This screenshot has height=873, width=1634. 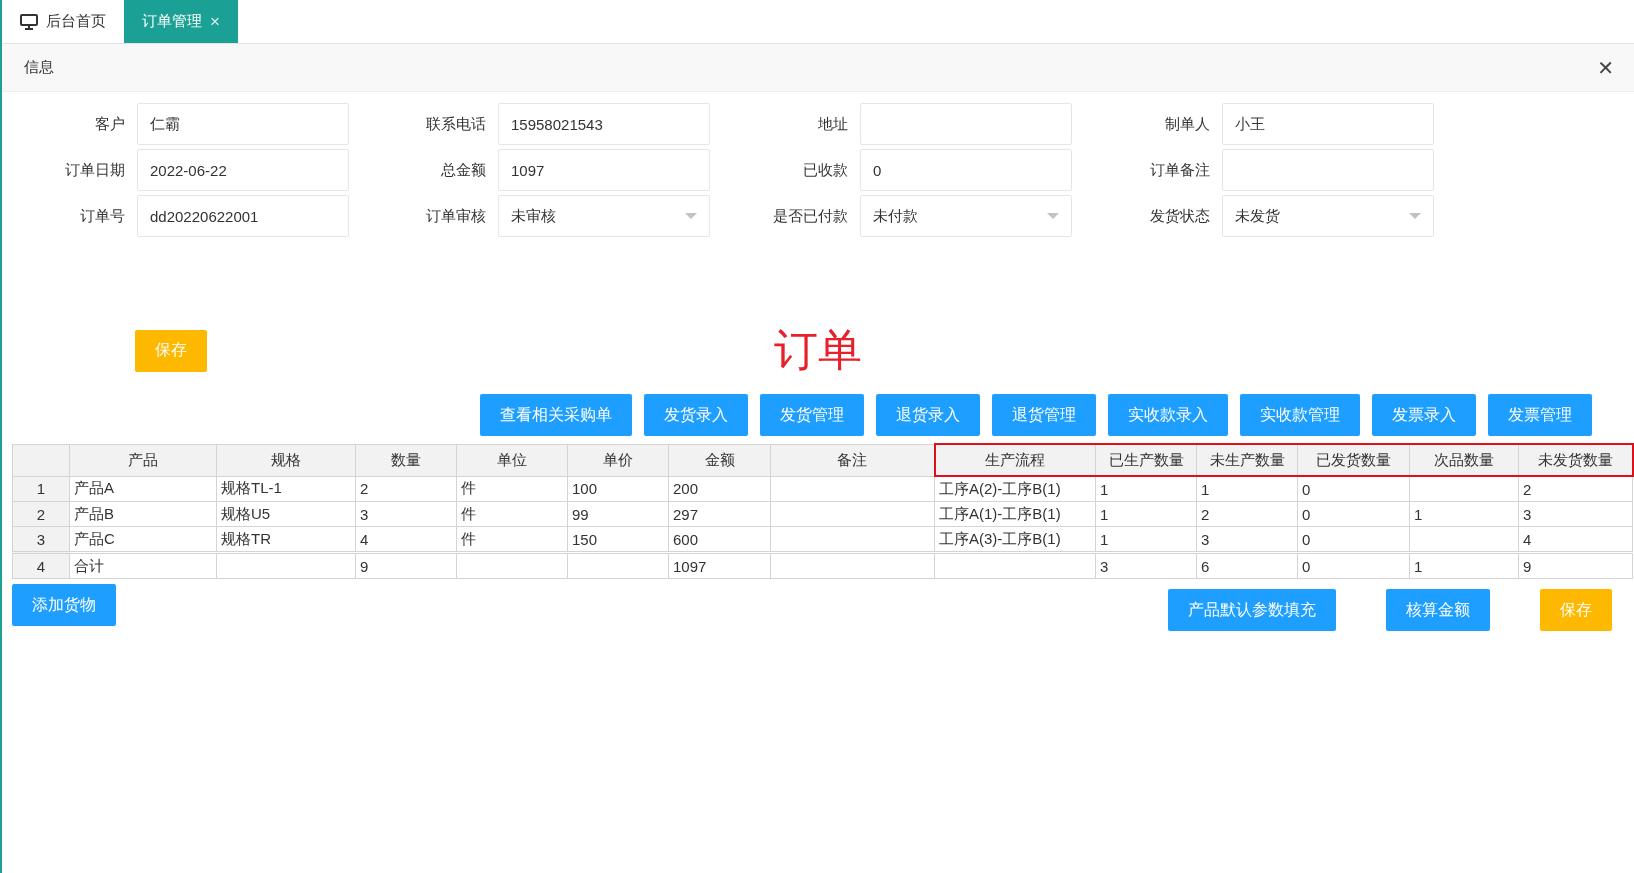 I want to click on close-icon: ×, so click(x=215, y=21).